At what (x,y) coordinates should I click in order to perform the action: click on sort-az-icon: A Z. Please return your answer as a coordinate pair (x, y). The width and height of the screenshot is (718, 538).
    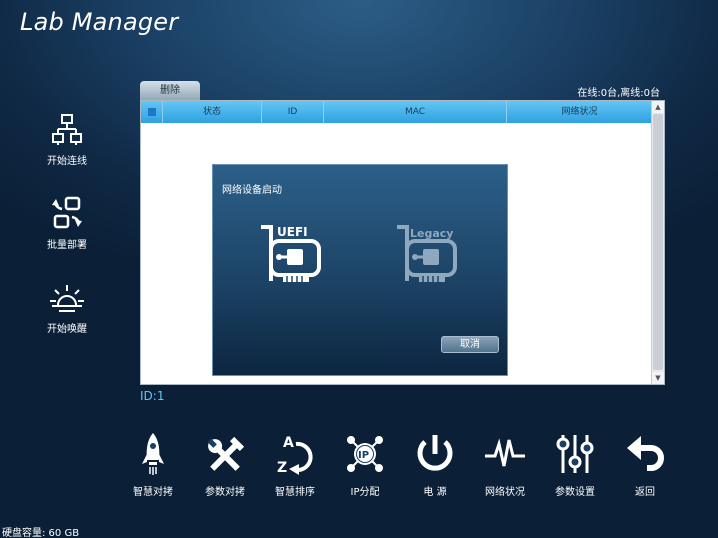
    Looking at the image, I should click on (295, 455).